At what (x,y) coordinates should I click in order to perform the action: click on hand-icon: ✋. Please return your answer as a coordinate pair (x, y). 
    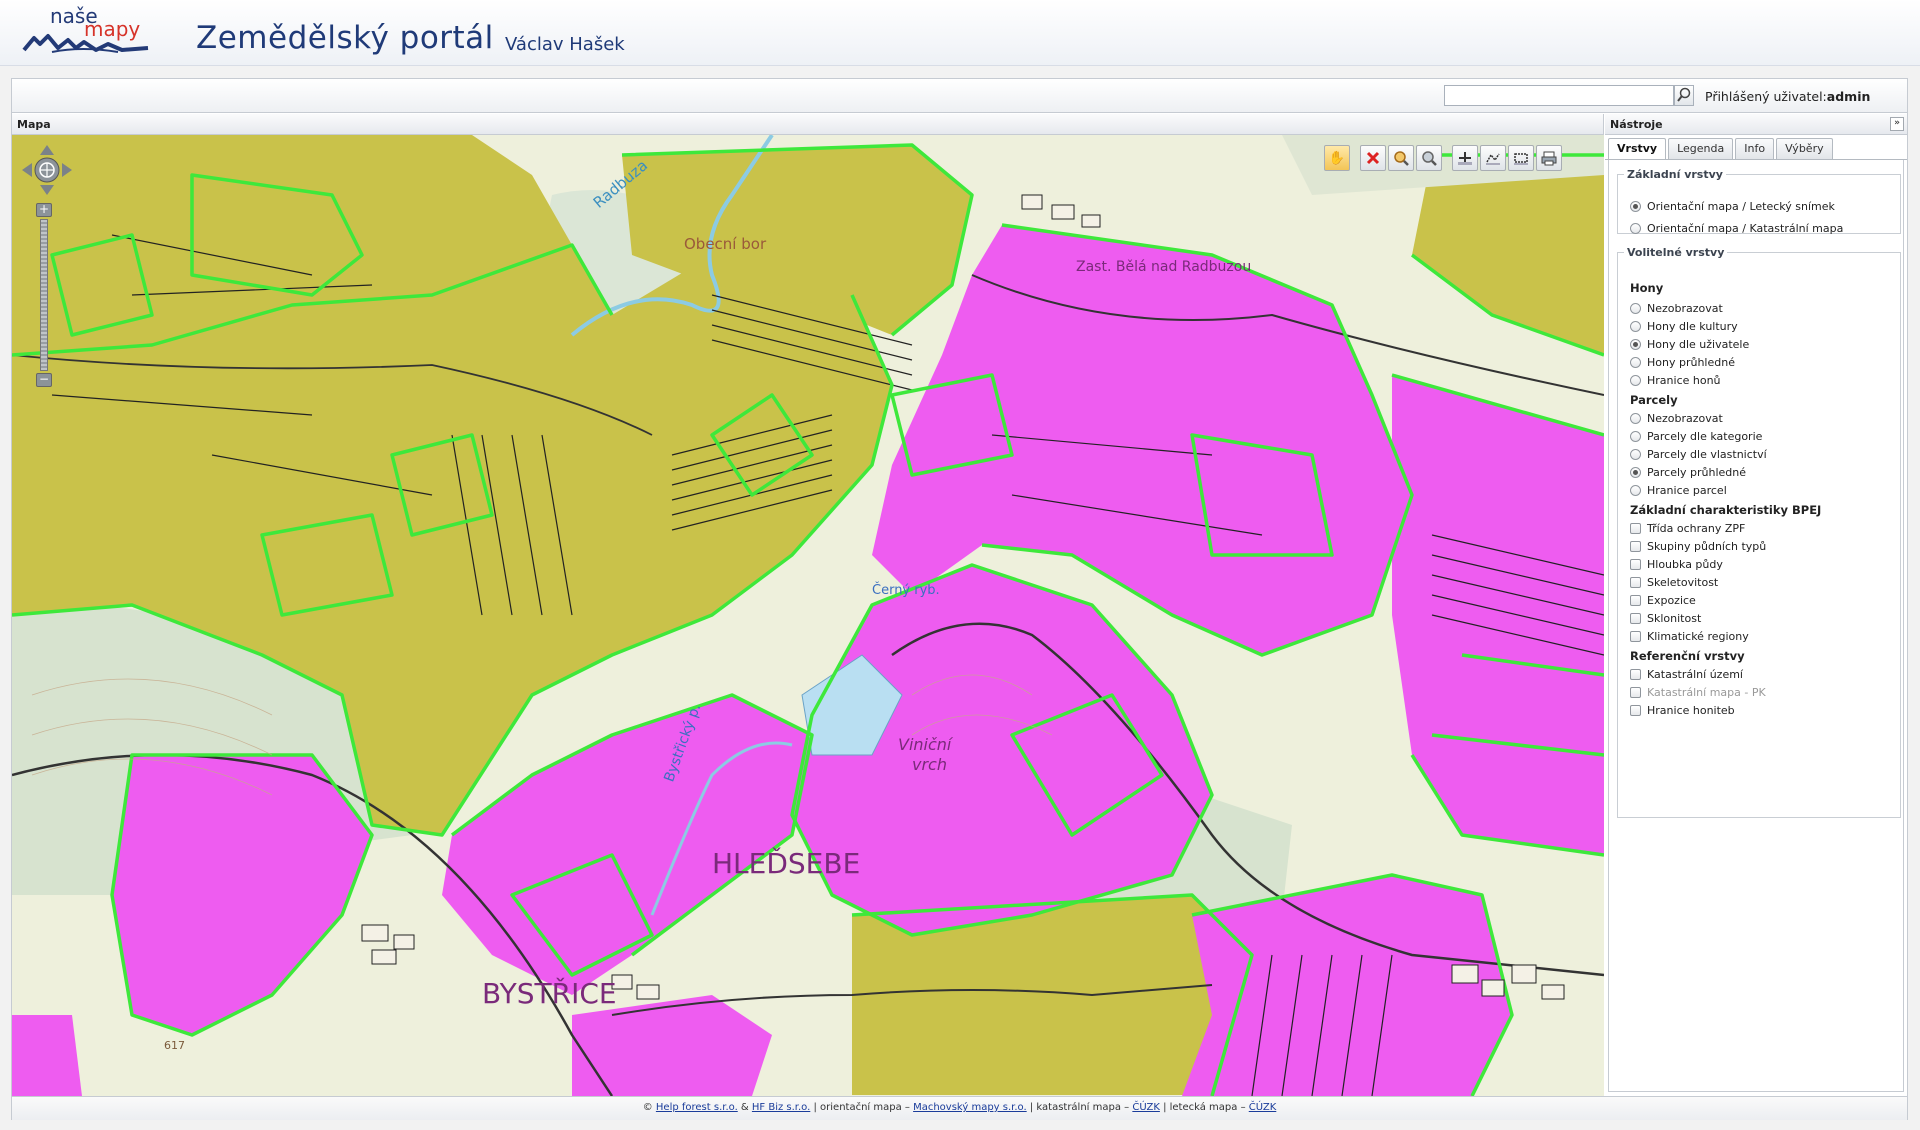
    Looking at the image, I should click on (1337, 158).